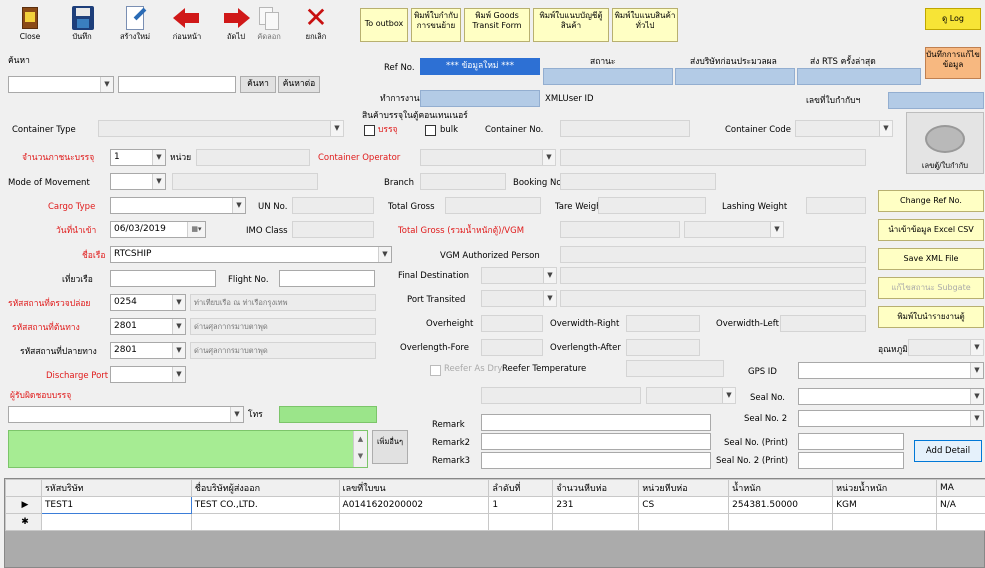 Image resolution: width=985 pixels, height=568 pixels. I want to click on copy-button: คัดลอก, so click(269, 24).